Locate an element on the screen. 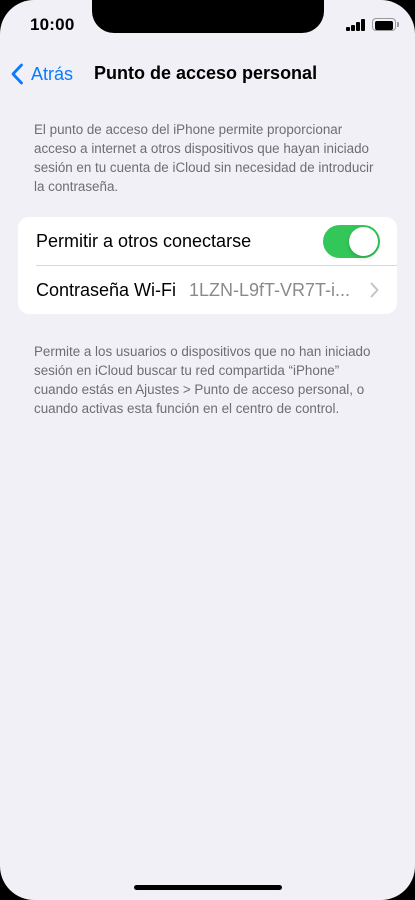 This screenshot has height=900, width=415. allow-others-toggle is located at coordinates (351, 241).